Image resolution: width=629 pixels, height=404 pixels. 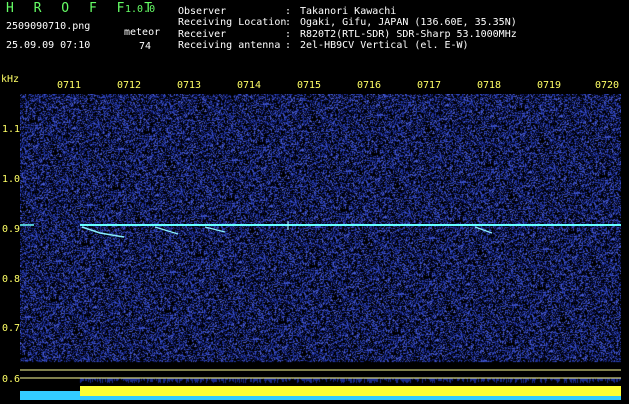 What do you see at coordinates (549, 85) in the screenshot?
I see `x-tick-0719: 0719` at bounding box center [549, 85].